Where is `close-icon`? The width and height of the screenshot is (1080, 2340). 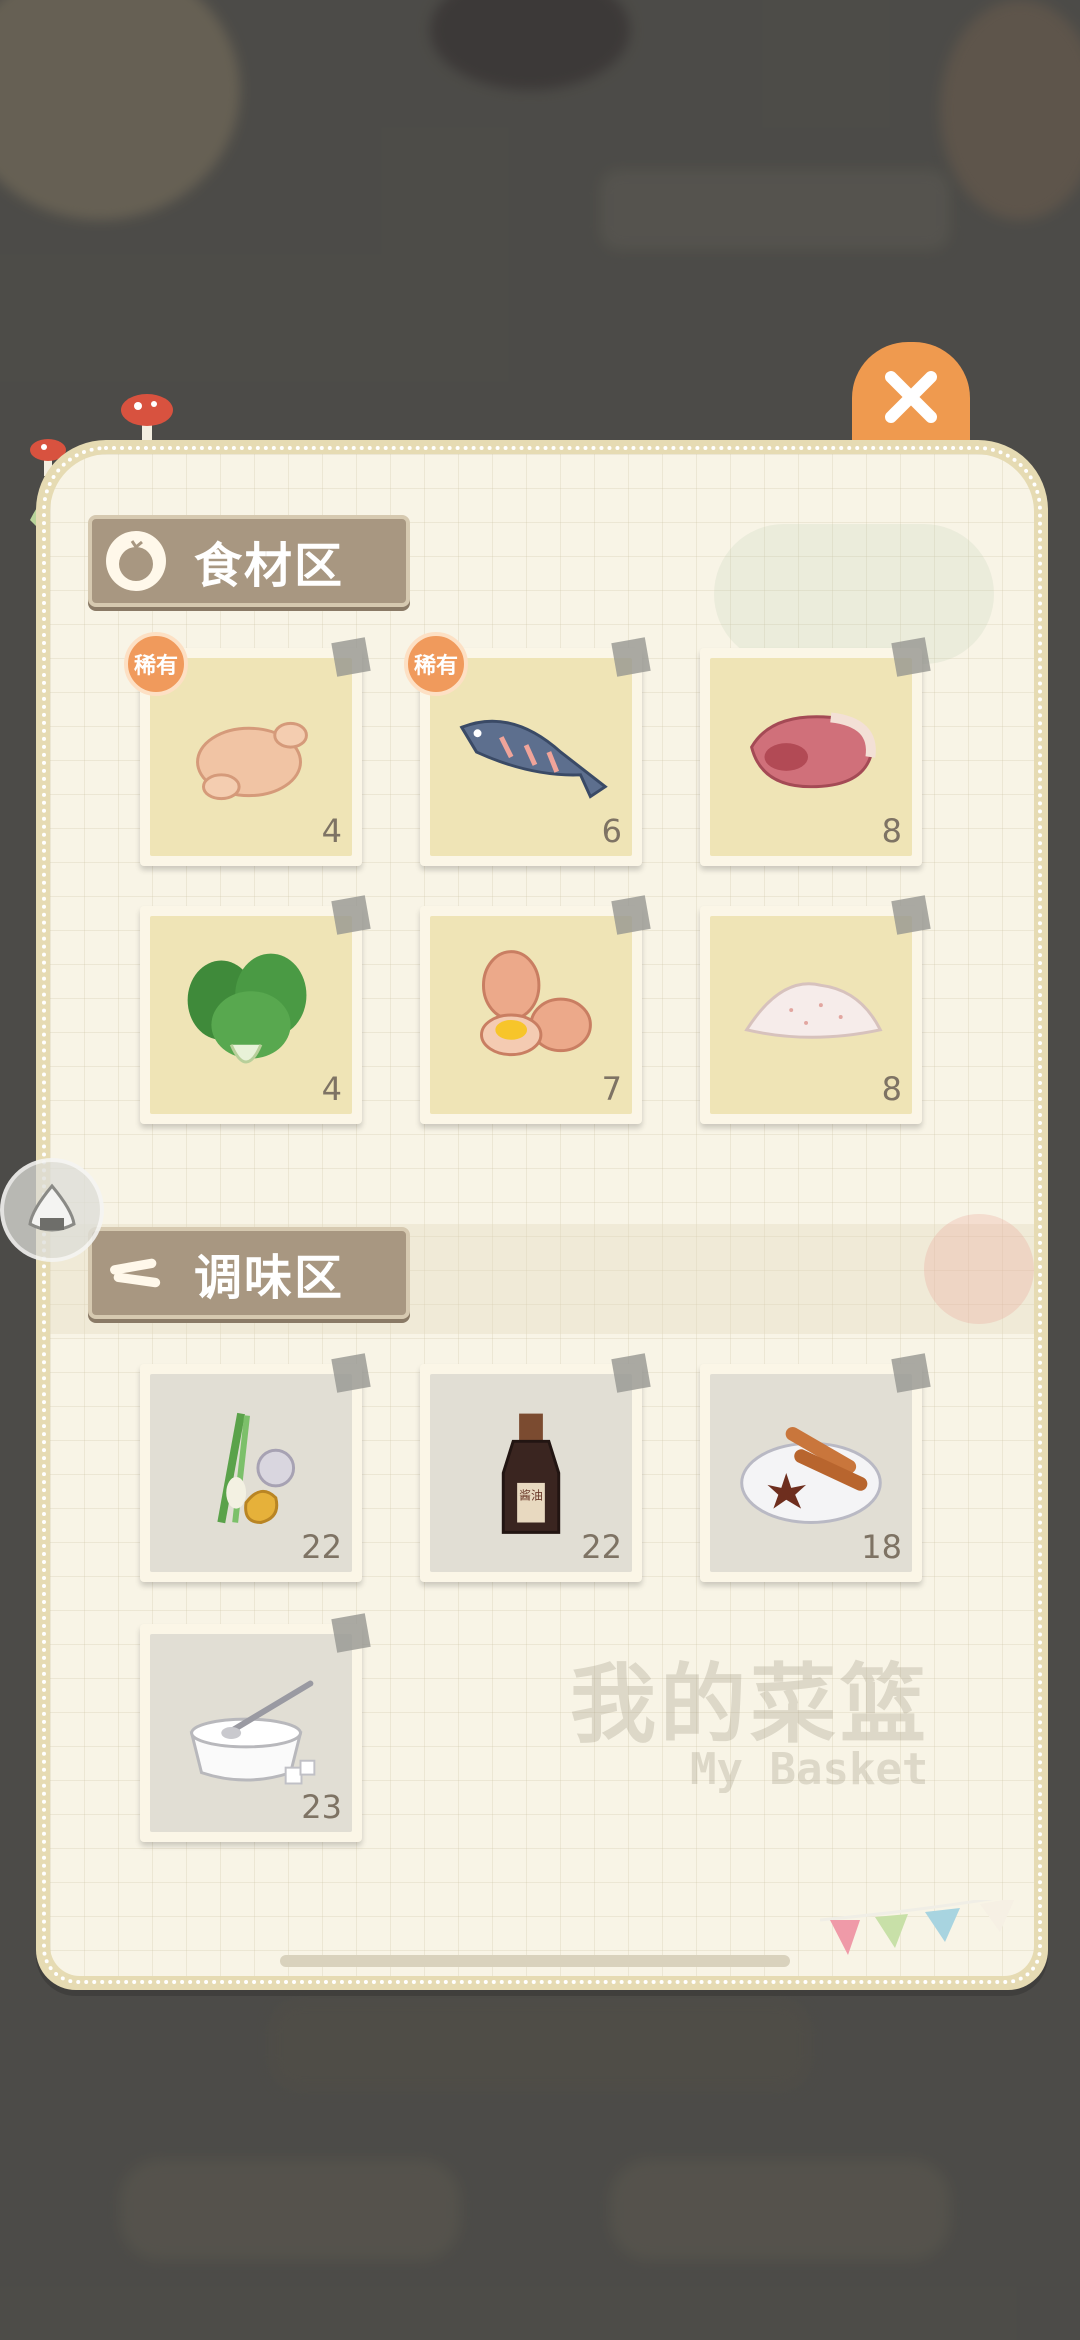
close-icon is located at coordinates (911, 397).